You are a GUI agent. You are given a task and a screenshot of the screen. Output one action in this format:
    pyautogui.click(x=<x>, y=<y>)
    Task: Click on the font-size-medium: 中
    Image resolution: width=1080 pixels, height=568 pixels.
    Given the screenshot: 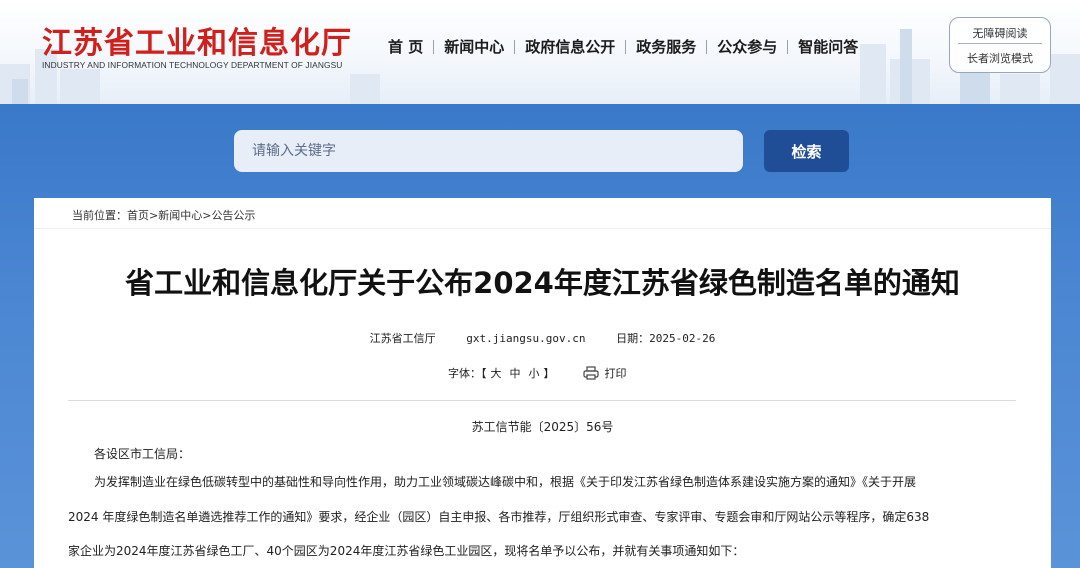 What is the action you would take?
    pyautogui.click(x=515, y=373)
    